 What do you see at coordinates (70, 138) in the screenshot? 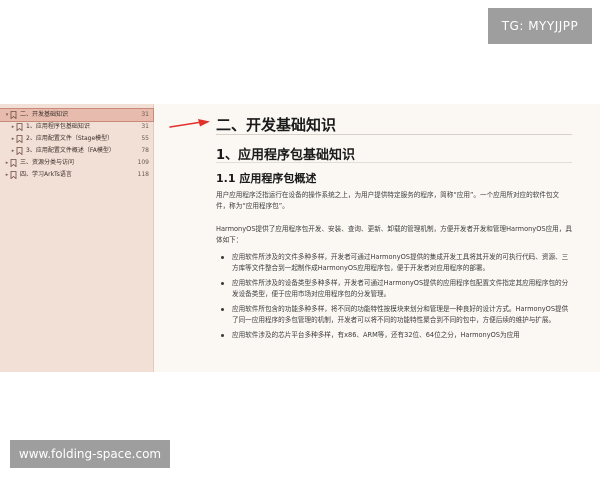
I see `toc-item-label: 2、应用配置文件（Stage模型）` at bounding box center [70, 138].